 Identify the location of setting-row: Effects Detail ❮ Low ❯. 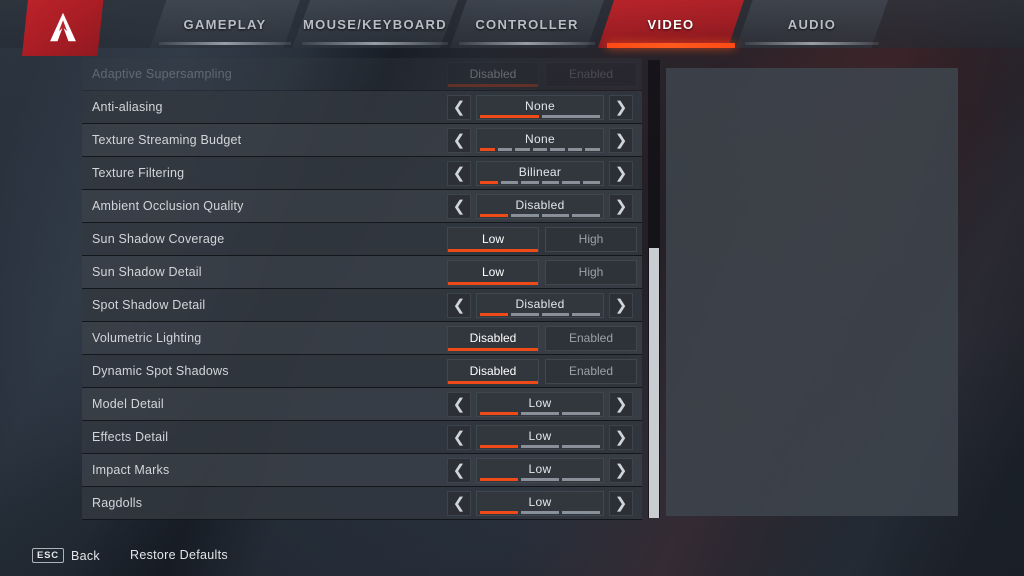
(362, 437).